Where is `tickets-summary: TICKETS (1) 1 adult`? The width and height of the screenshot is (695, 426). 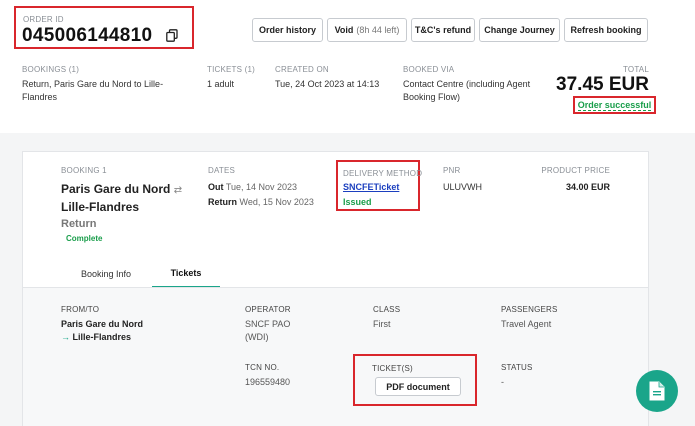 tickets-summary: TICKETS (1) 1 adult is located at coordinates (231, 78).